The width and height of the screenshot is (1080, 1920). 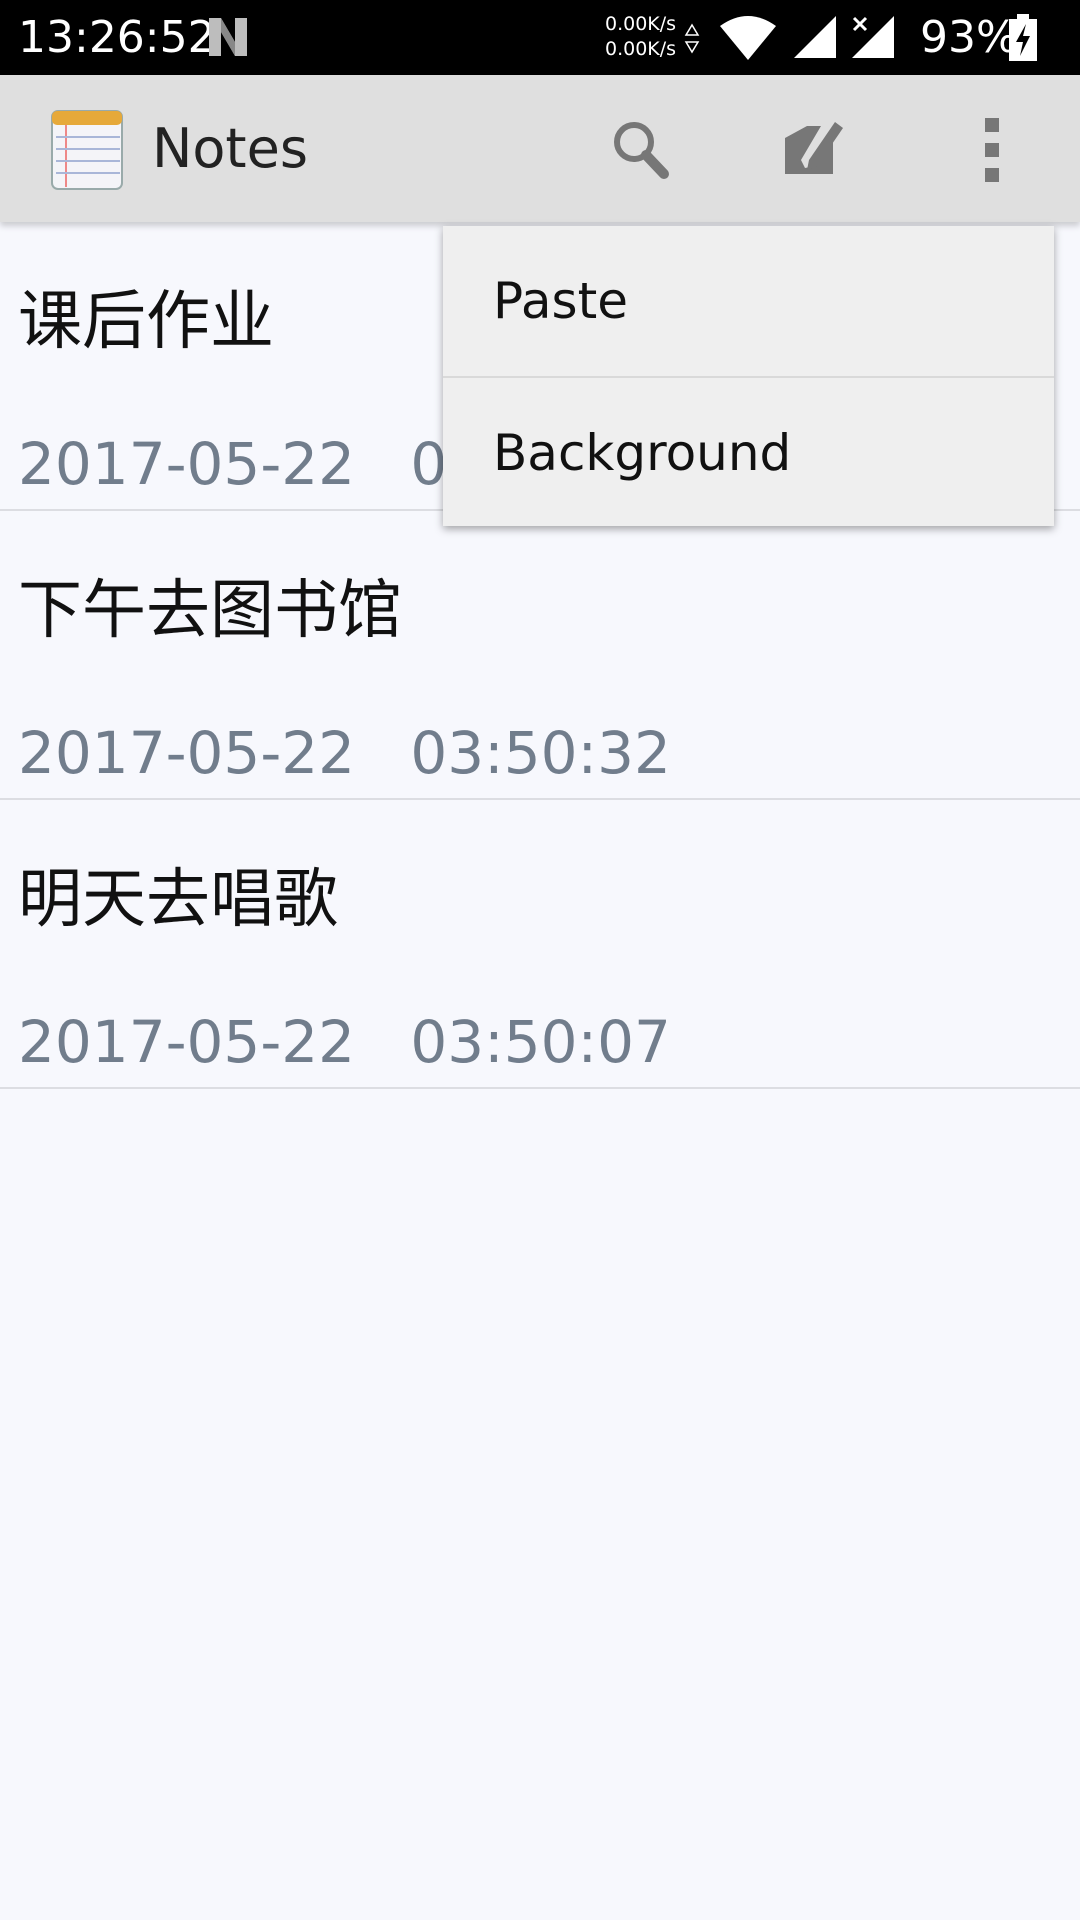 I want to click on page-title: Notes, so click(x=230, y=148).